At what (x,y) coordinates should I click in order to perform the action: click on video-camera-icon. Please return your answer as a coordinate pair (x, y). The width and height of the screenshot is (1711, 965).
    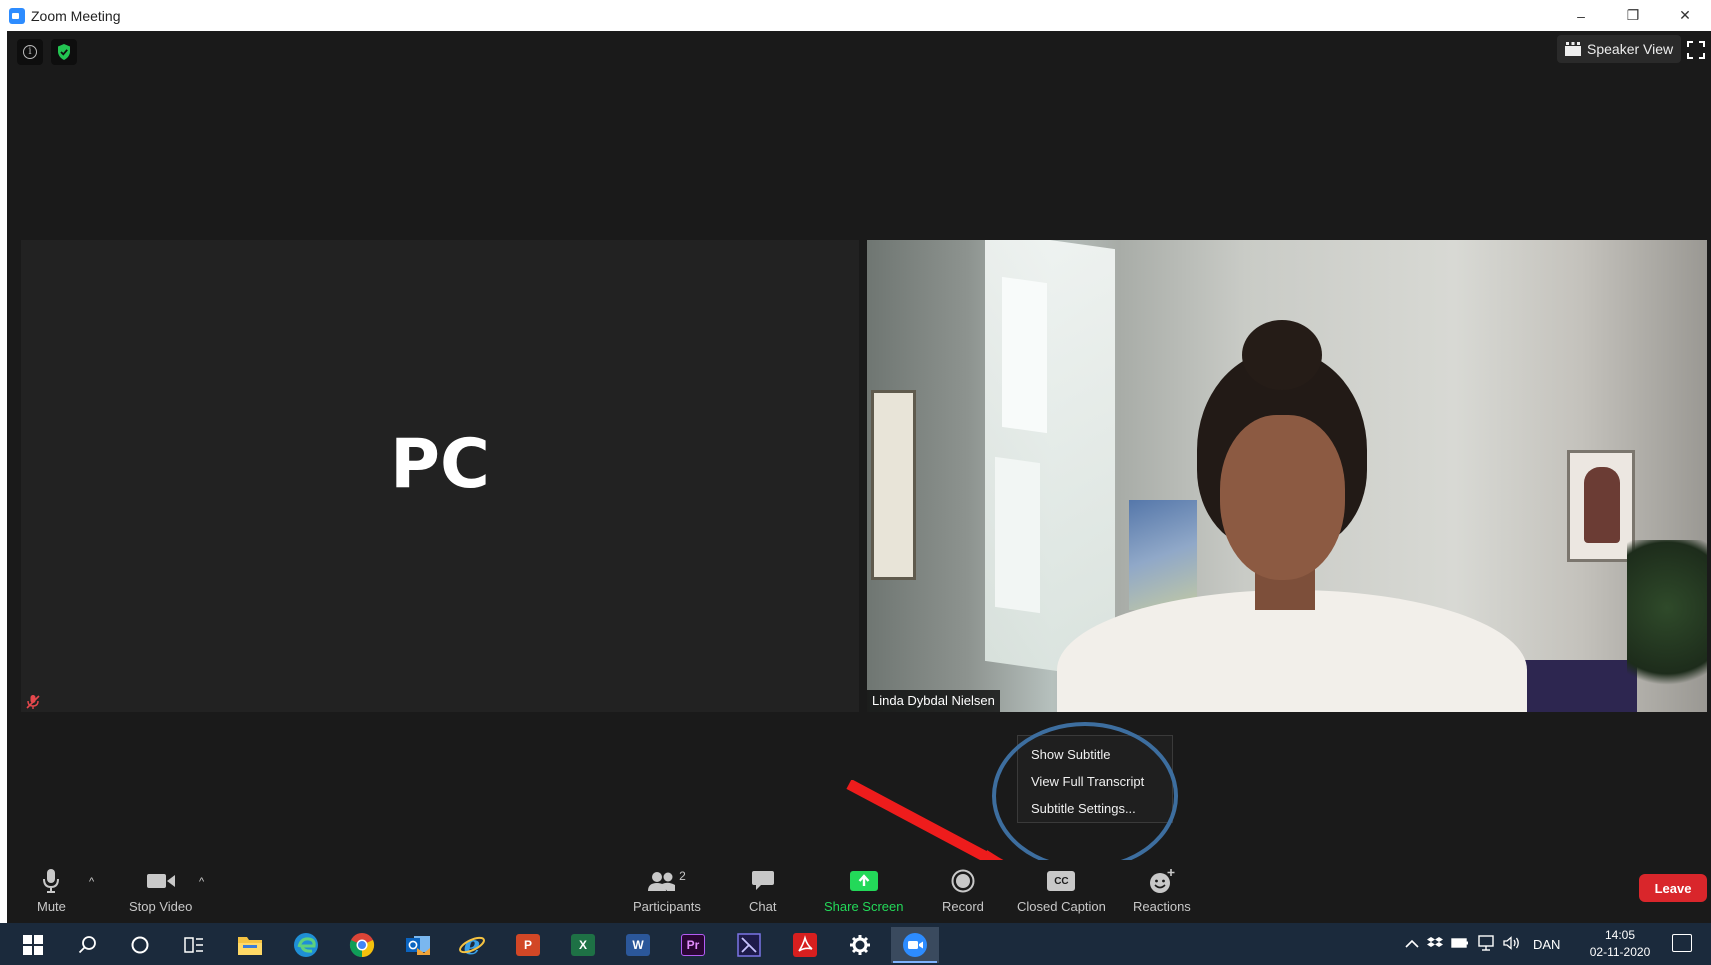
    Looking at the image, I should click on (160, 881).